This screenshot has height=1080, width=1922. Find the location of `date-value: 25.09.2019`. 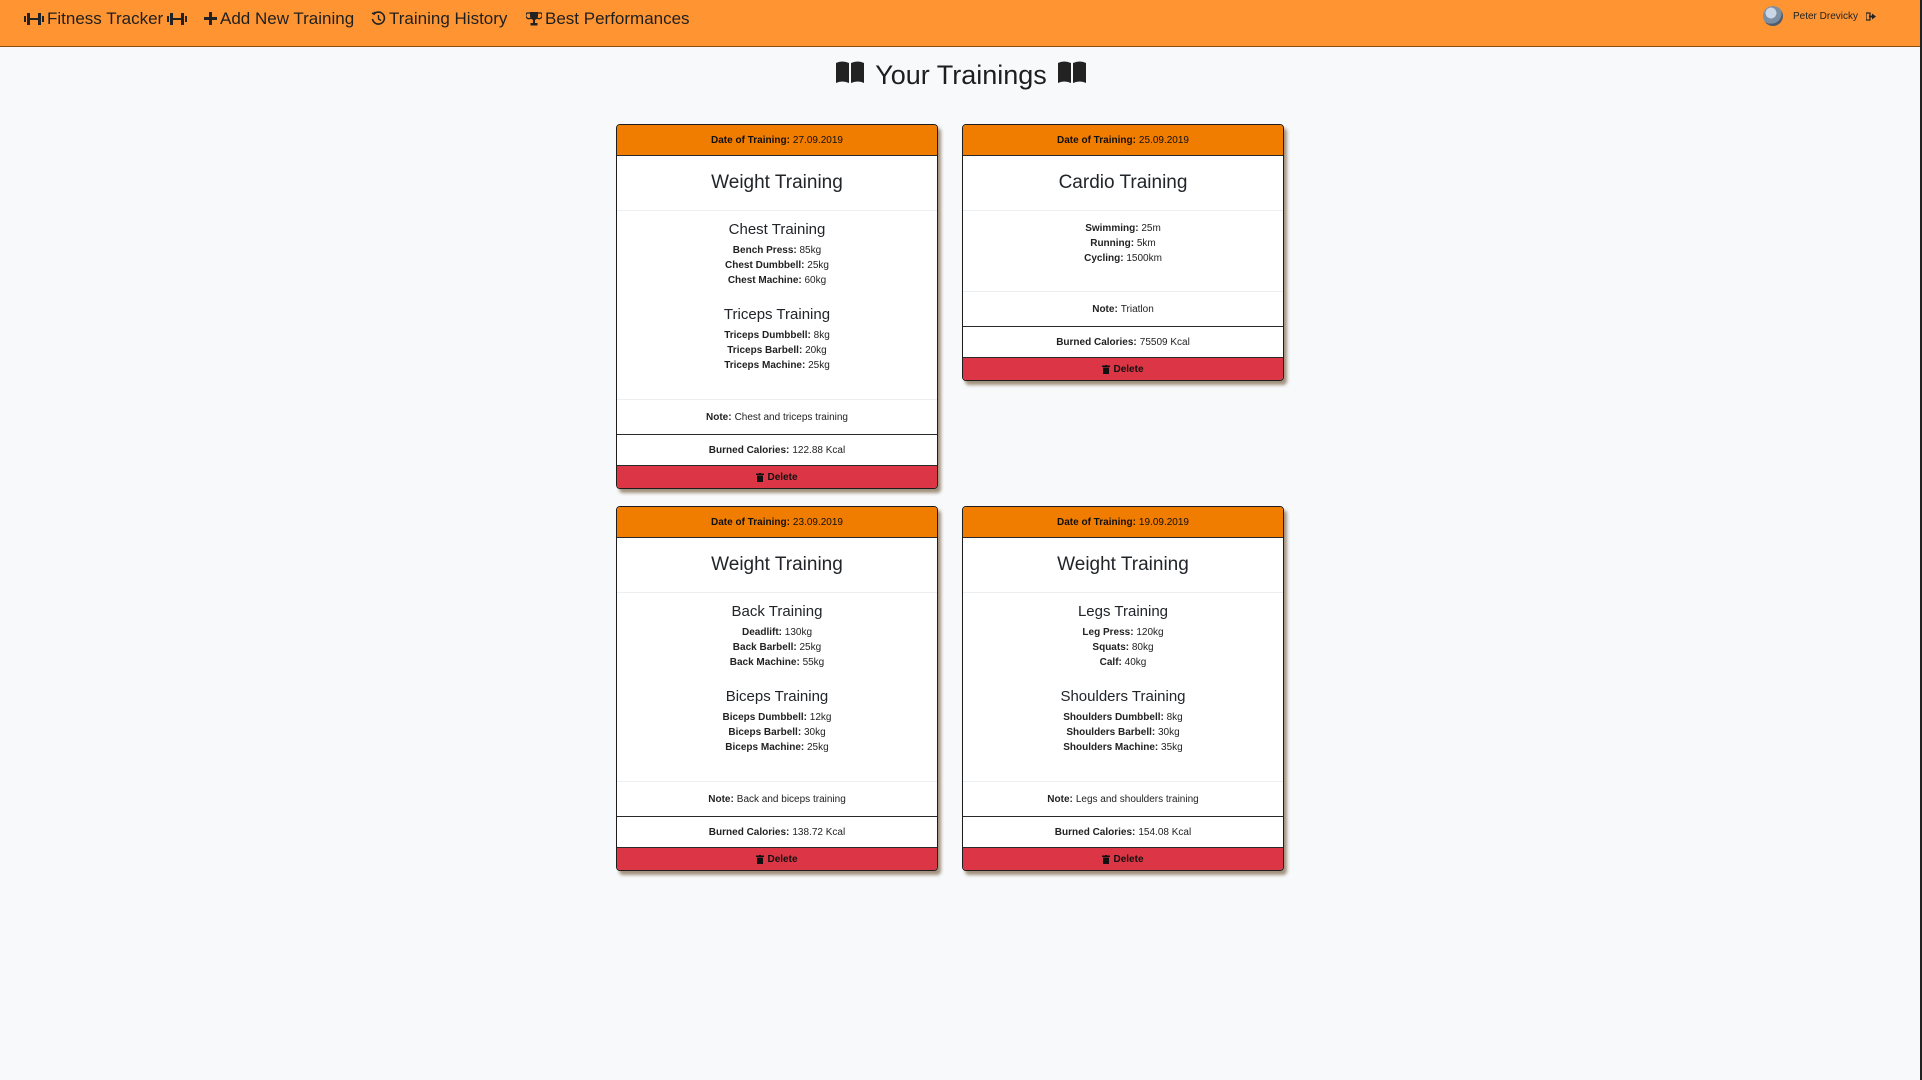

date-value: 25.09.2019 is located at coordinates (1163, 140).